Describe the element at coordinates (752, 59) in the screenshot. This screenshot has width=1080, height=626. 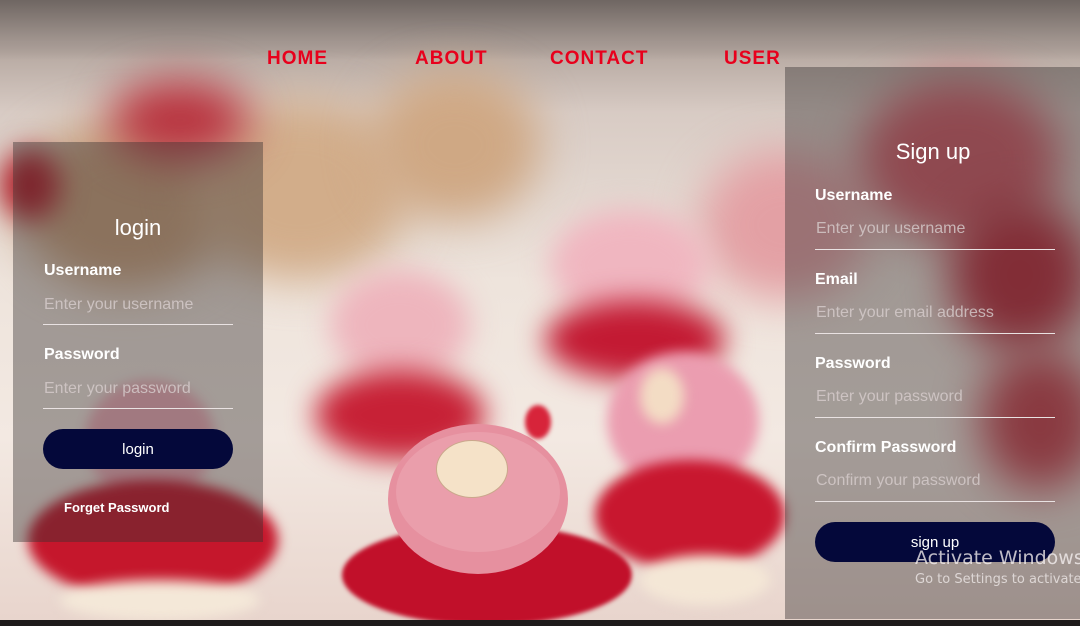
I see `nav-user: USER` at that location.